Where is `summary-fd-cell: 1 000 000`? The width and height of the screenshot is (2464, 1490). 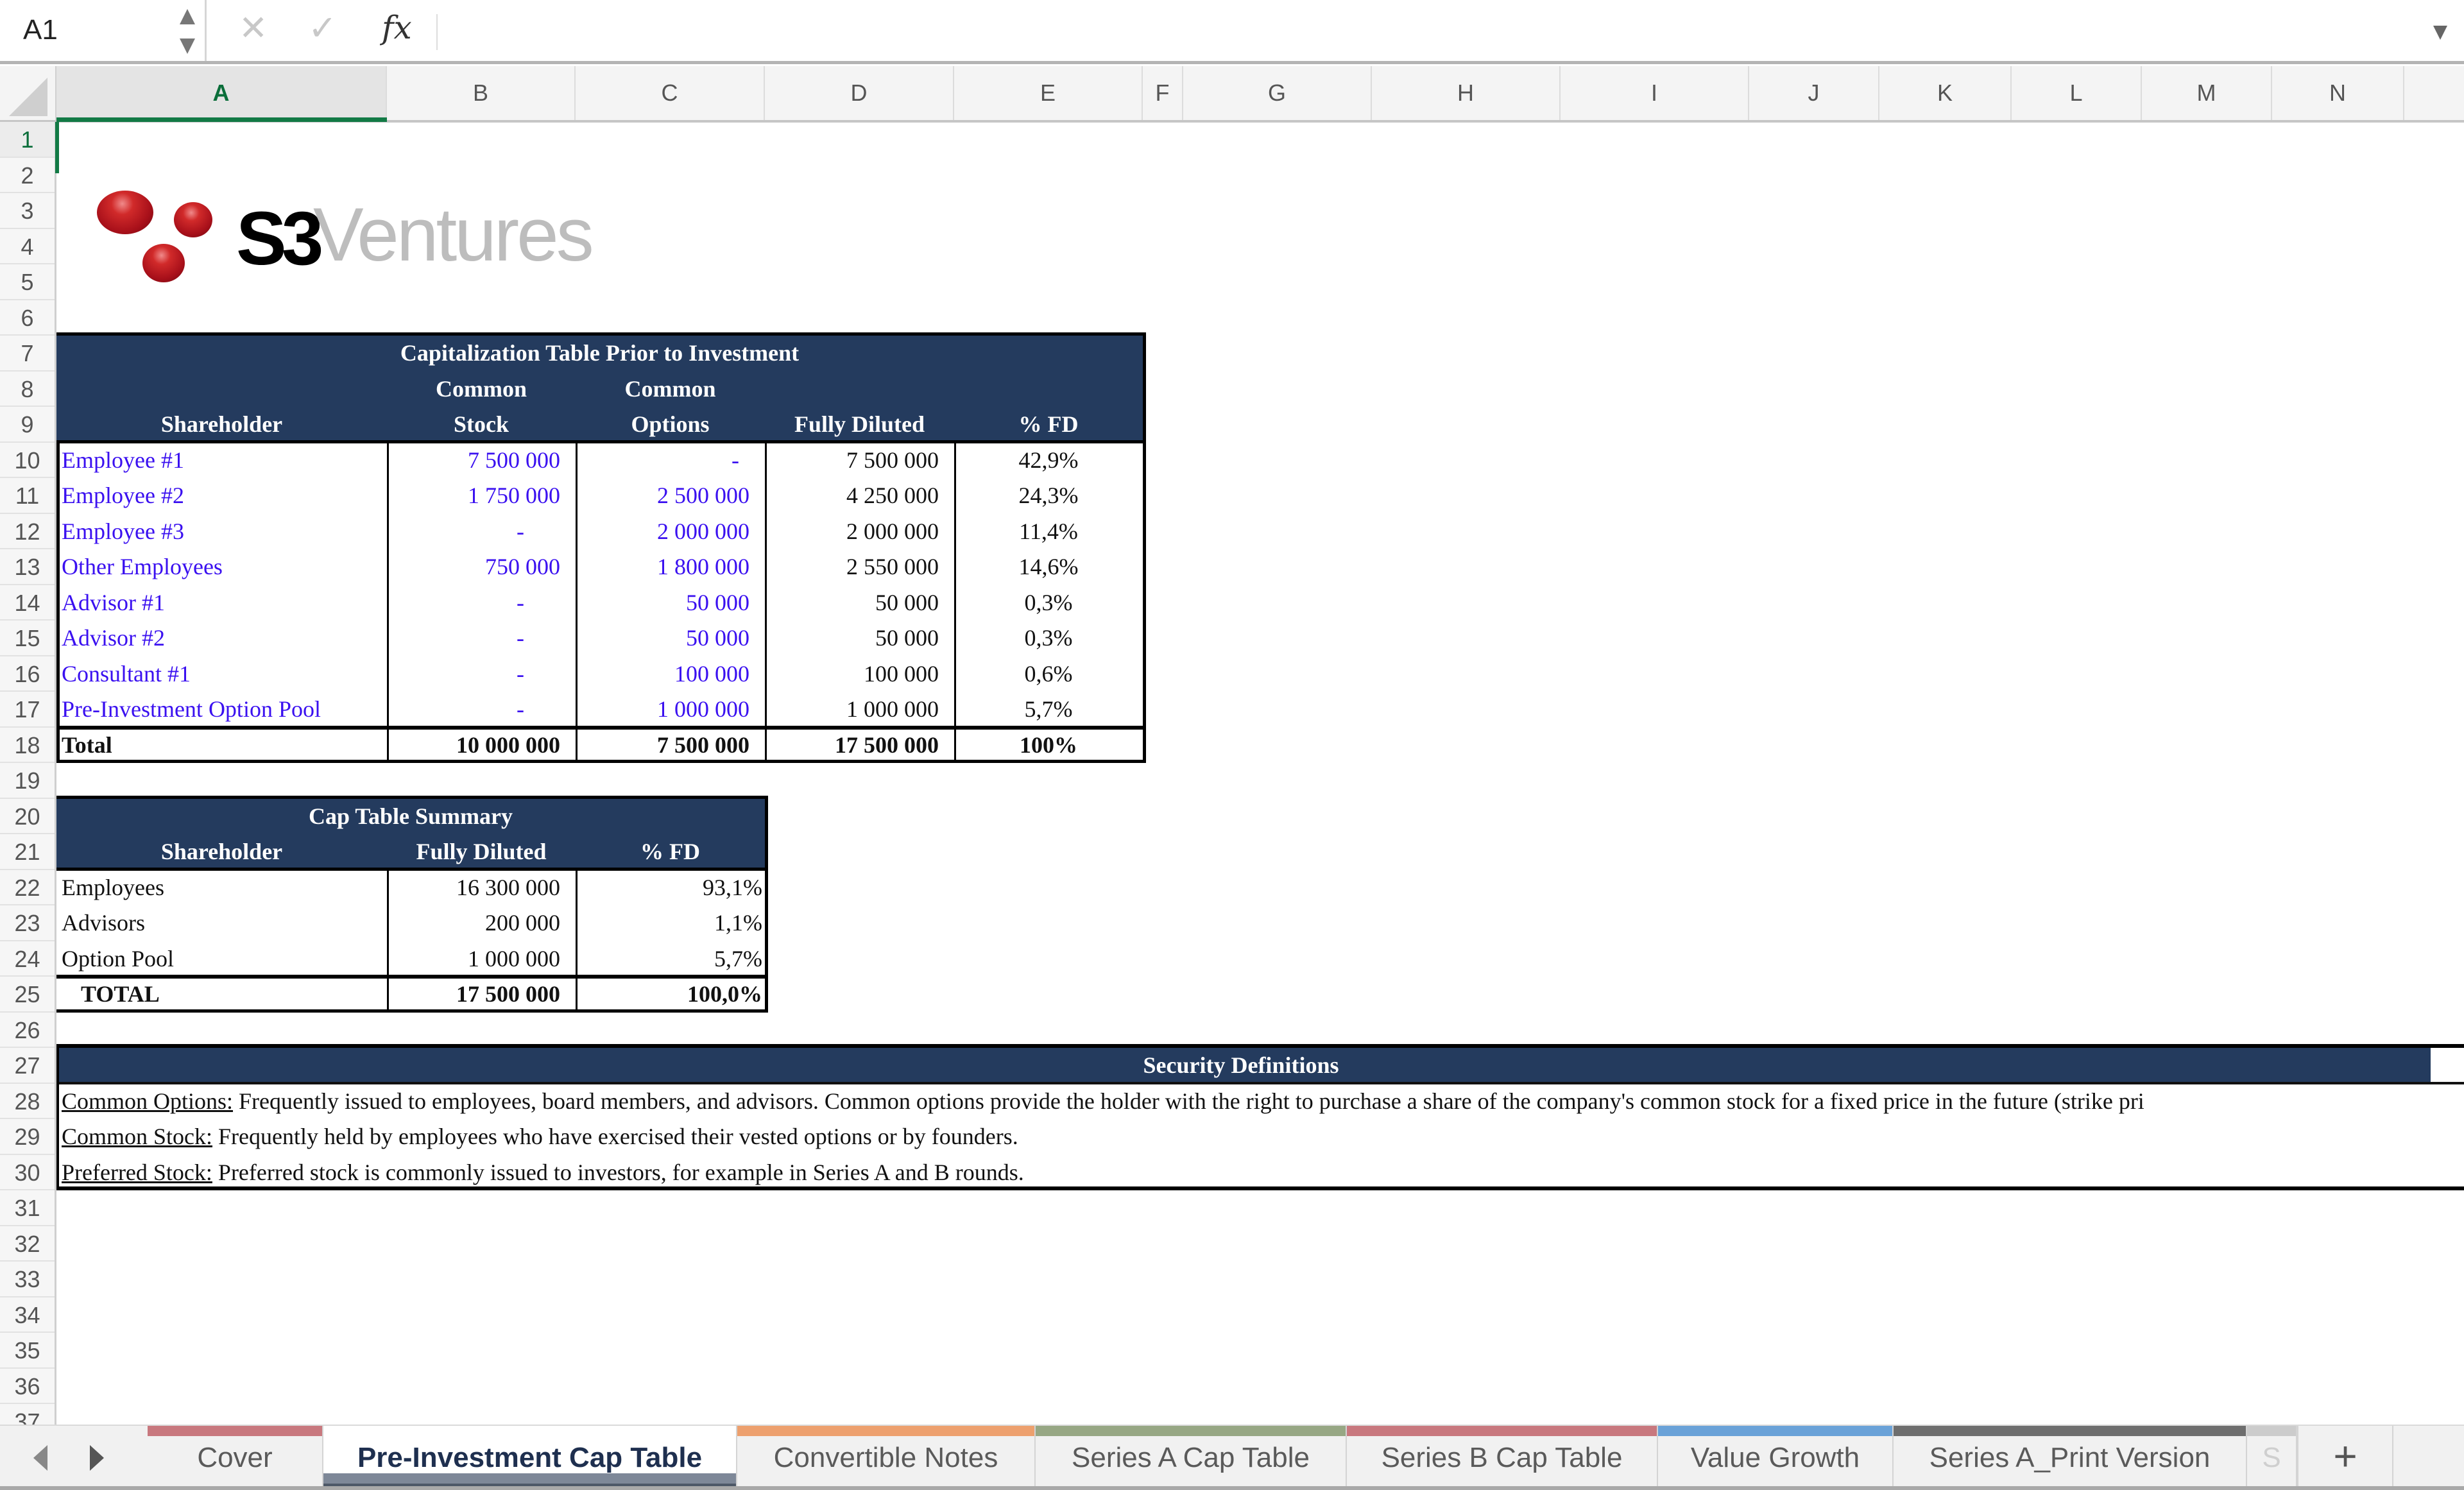
summary-fd-cell: 1 000 000 is located at coordinates (482, 959).